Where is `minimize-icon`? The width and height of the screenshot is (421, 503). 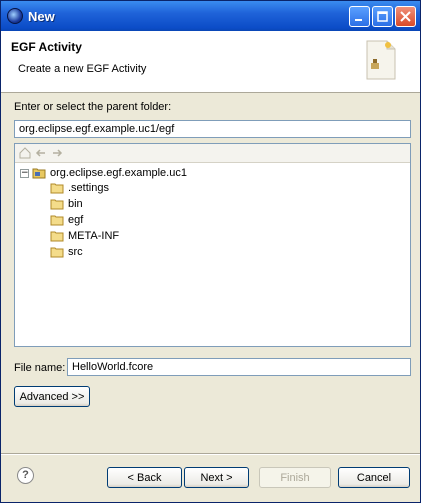
minimize-icon is located at coordinates (358, 20).